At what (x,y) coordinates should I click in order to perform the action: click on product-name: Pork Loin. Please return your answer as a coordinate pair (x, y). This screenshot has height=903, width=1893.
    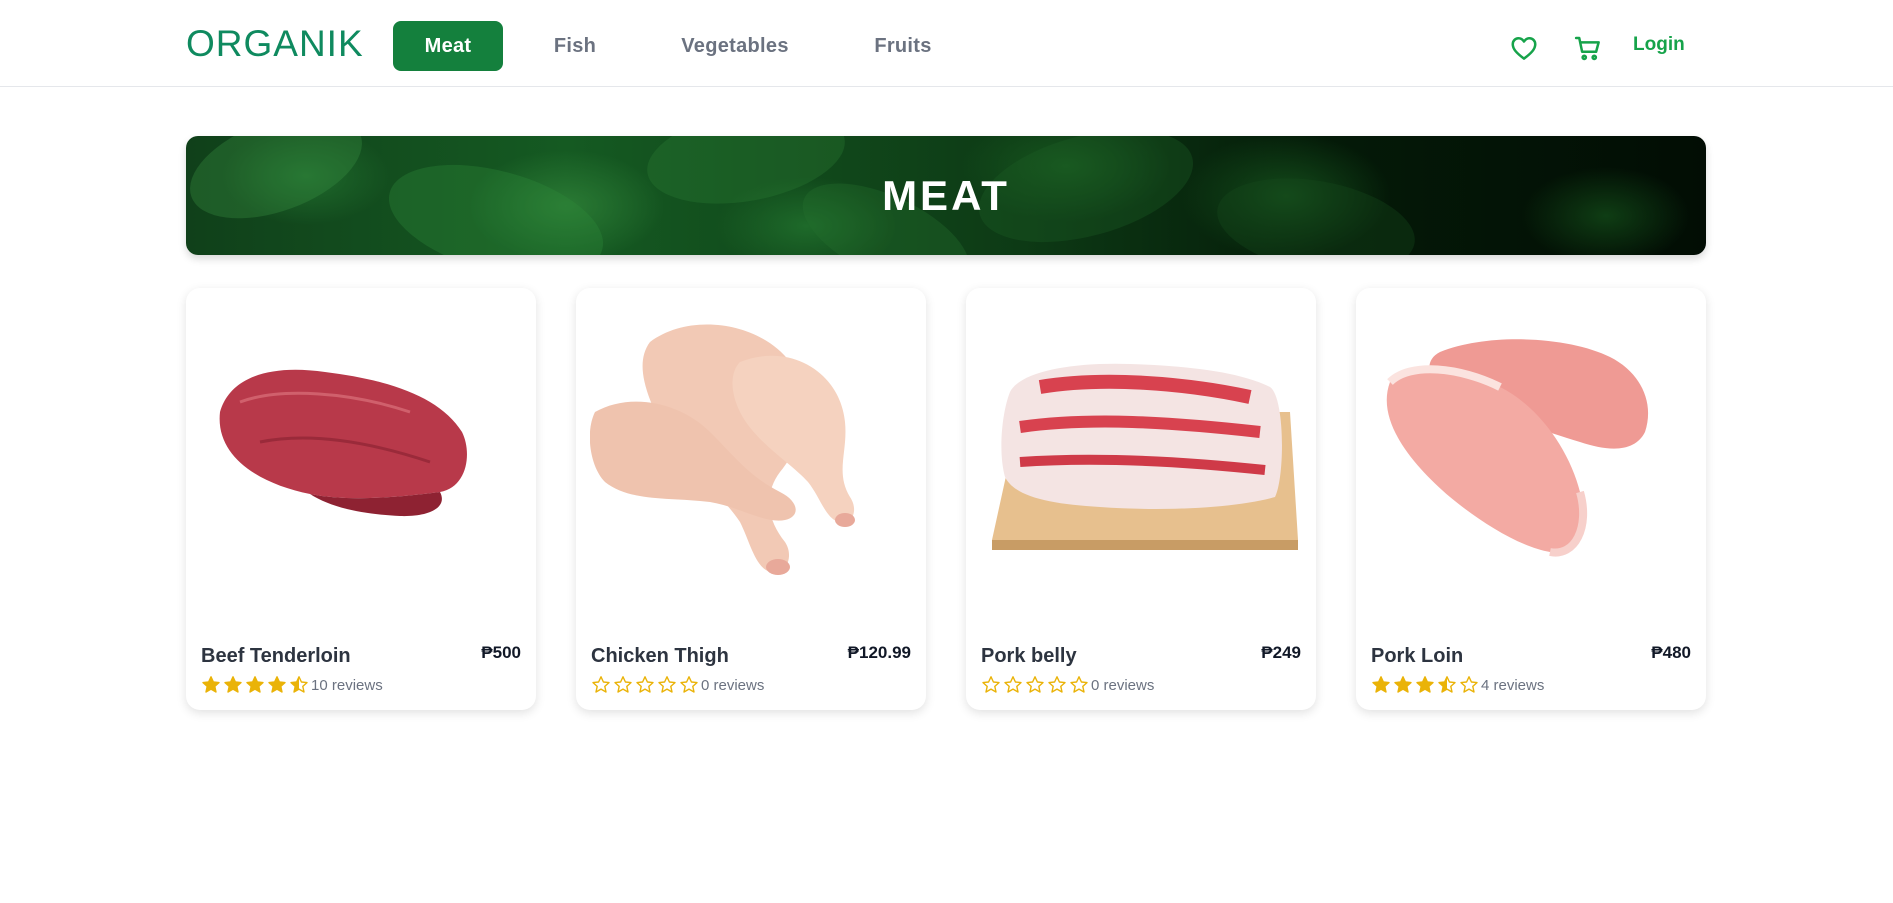
    Looking at the image, I should click on (1417, 656).